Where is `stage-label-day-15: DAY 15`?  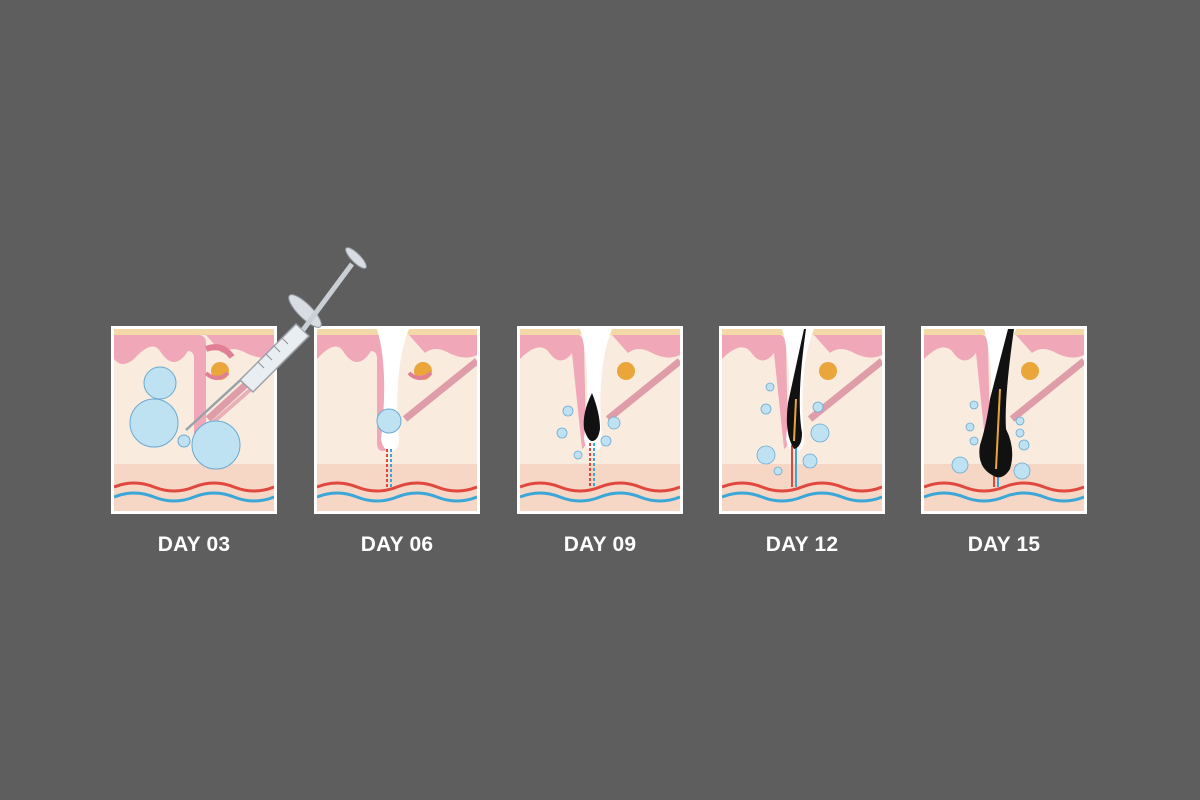
stage-label-day-15: DAY 15 is located at coordinates (1004, 544).